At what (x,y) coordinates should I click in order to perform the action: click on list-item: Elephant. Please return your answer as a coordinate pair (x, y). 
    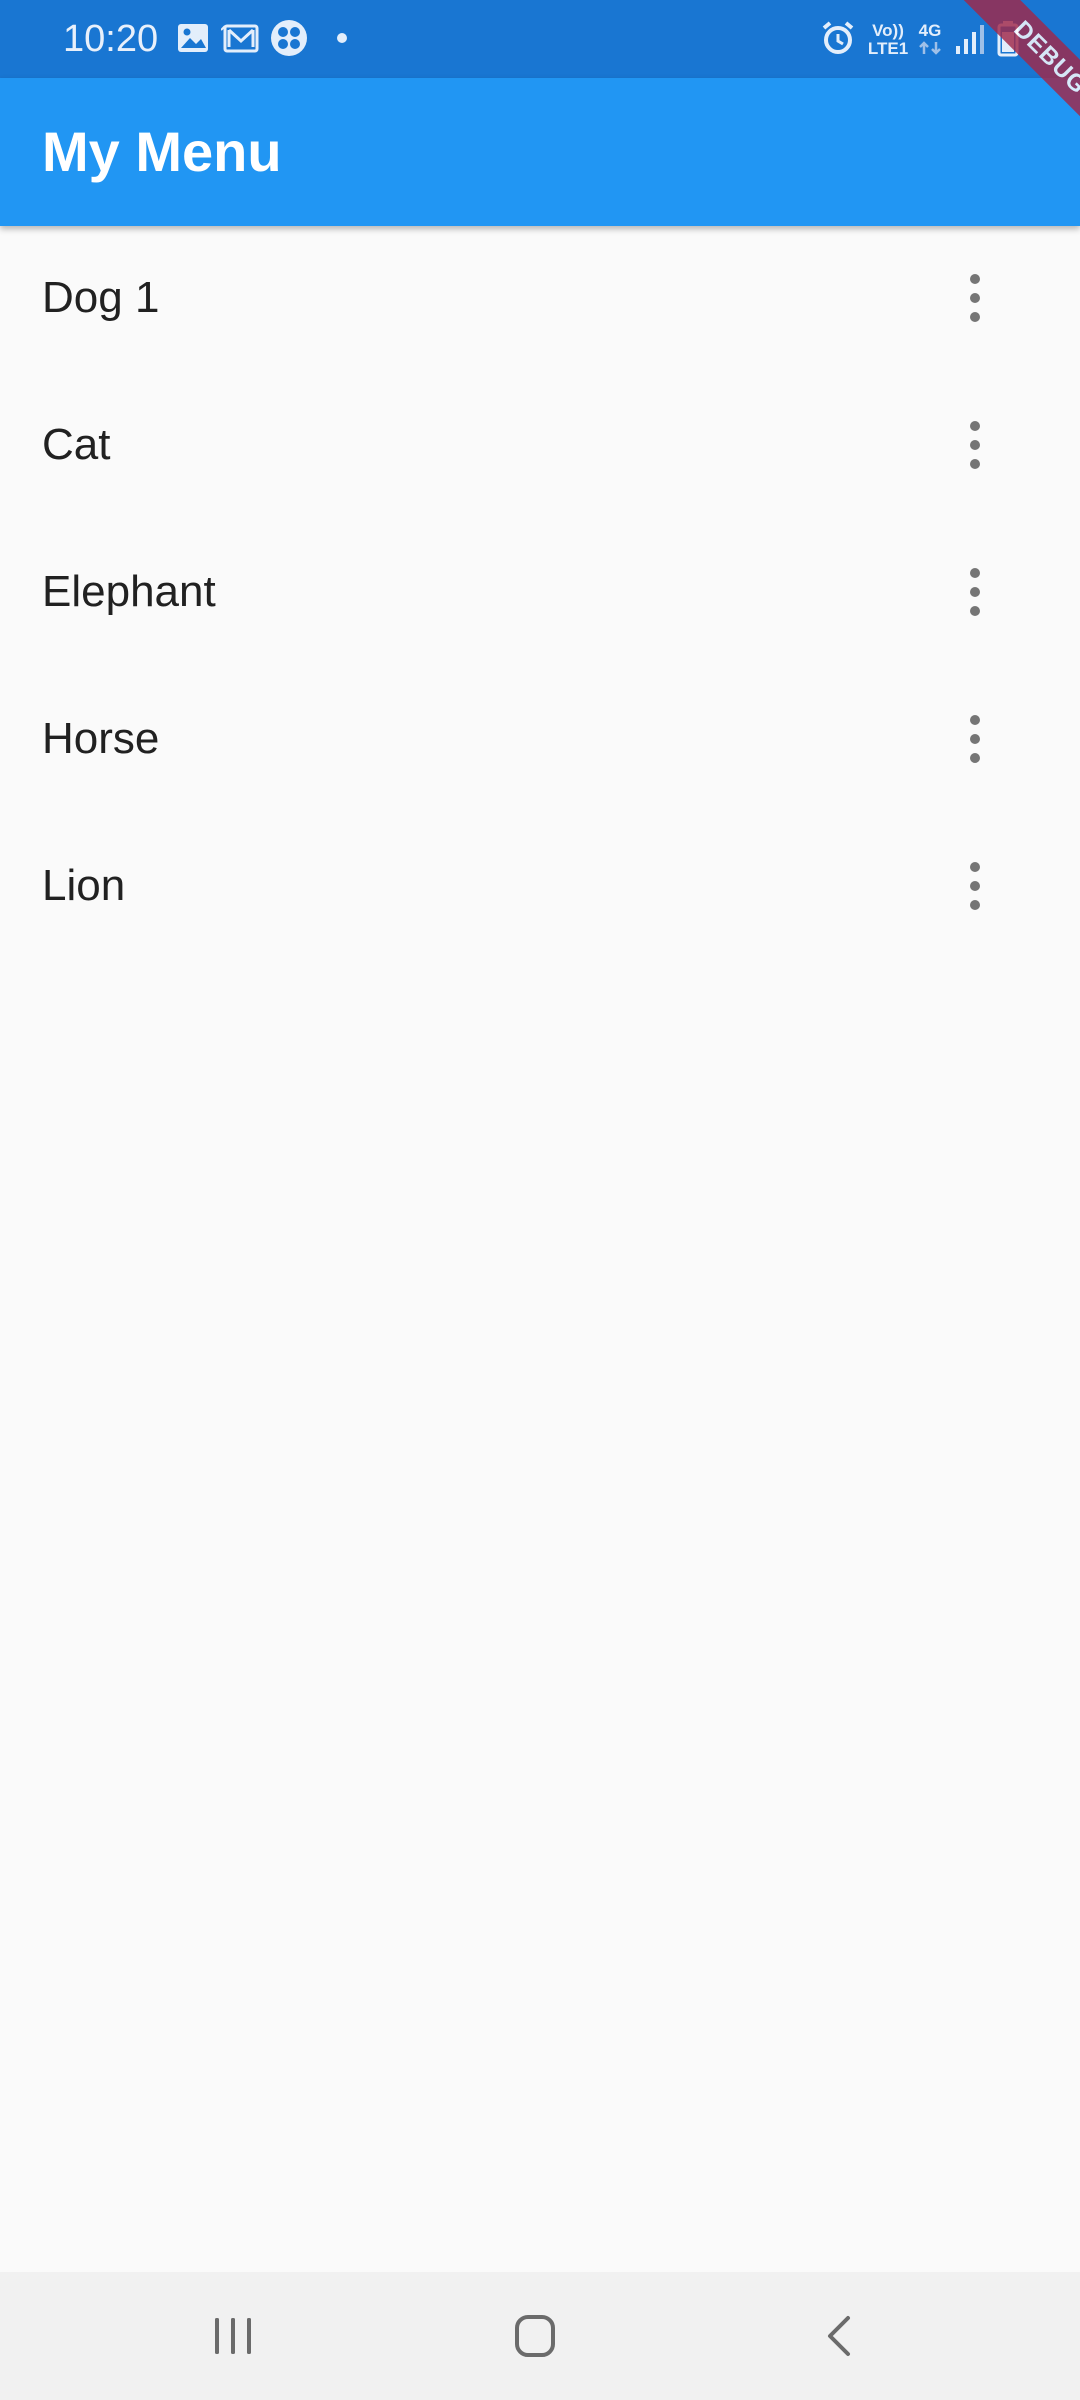
    Looking at the image, I should click on (540, 593).